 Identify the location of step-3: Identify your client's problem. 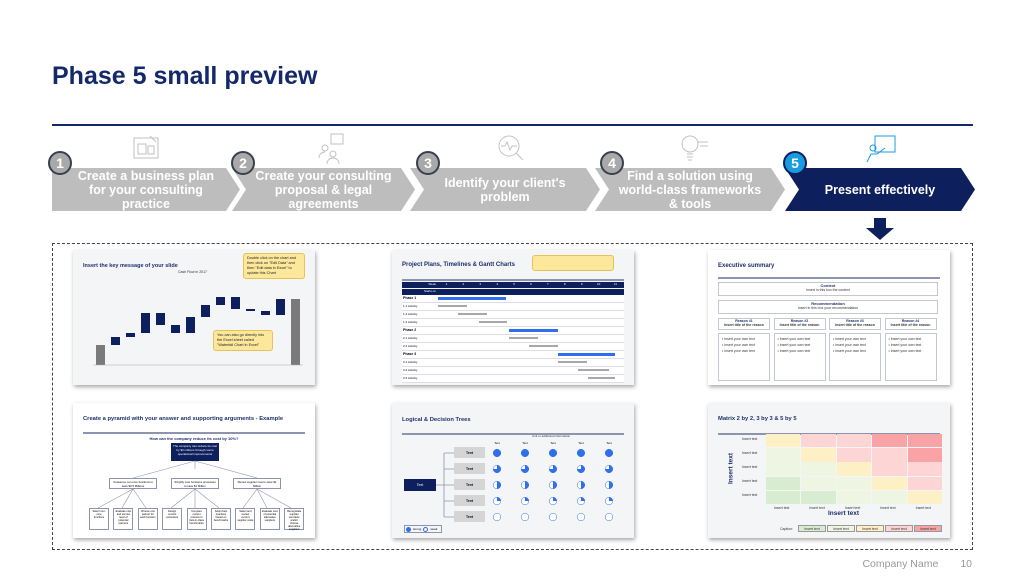
(505, 189).